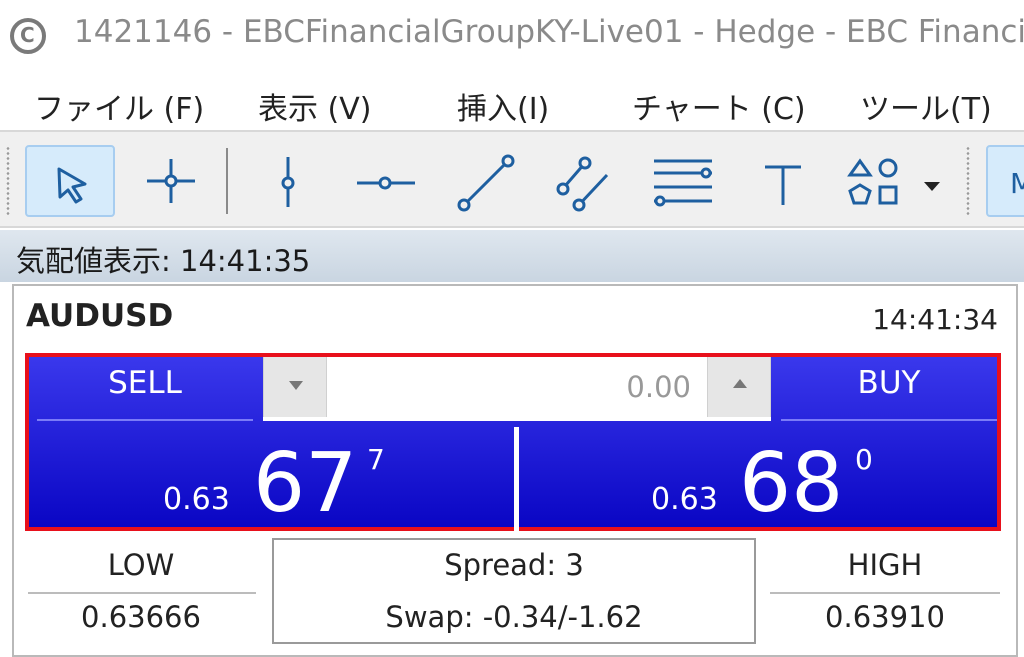  Describe the element at coordinates (516, 479) in the screenshot. I see `price-divider` at that location.